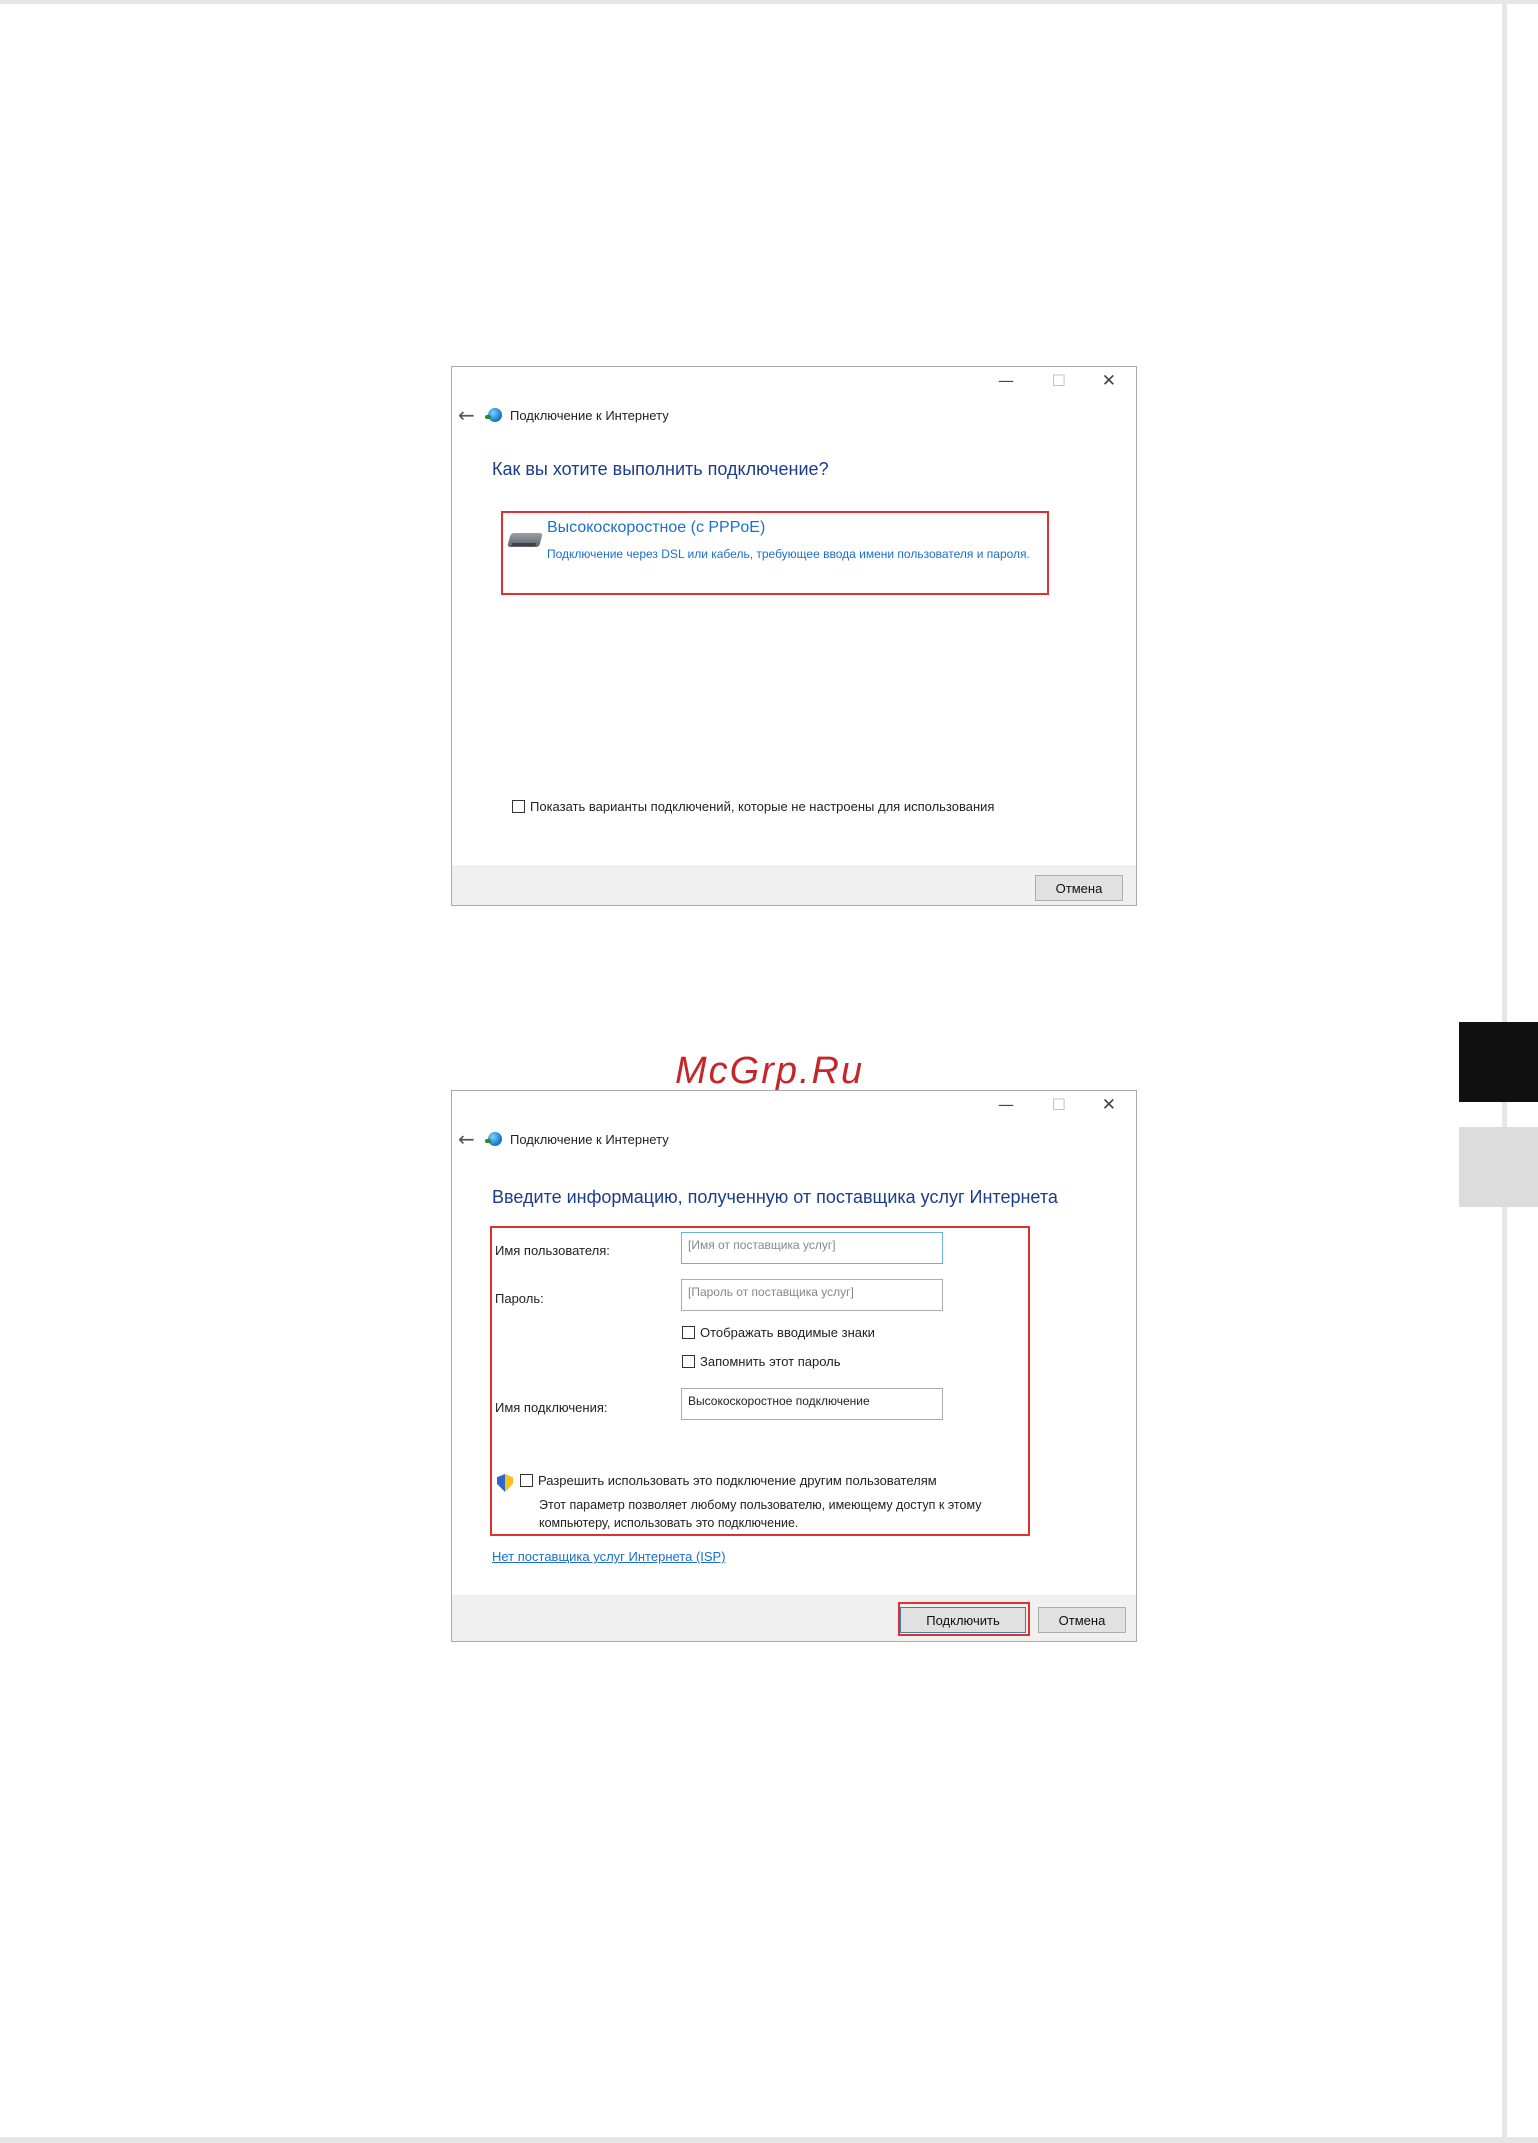 The image size is (1538, 2143). What do you see at coordinates (551, 1407) in the screenshot?
I see `connection-name-label: Имя подключения:` at bounding box center [551, 1407].